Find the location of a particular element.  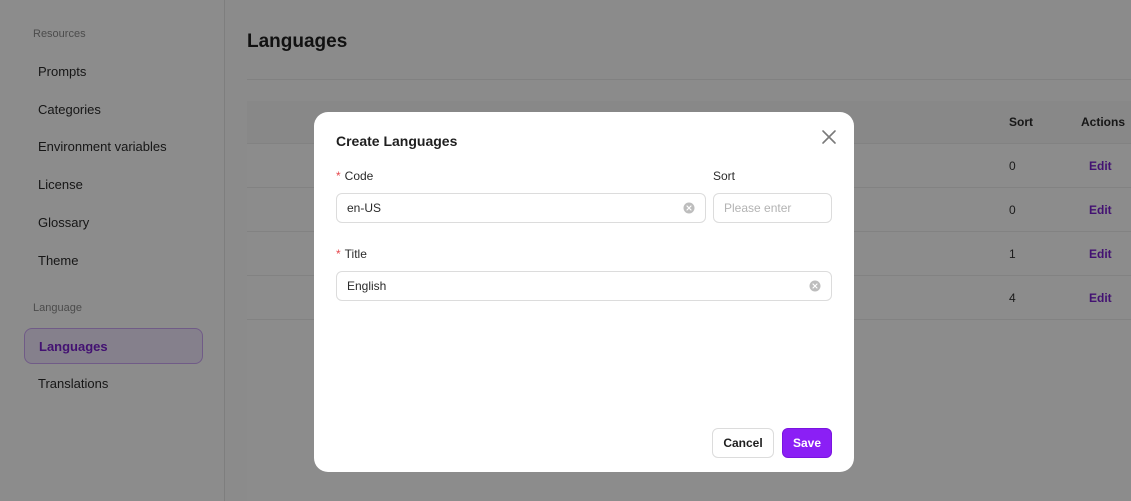

title-input-value: English is located at coordinates (367, 286).